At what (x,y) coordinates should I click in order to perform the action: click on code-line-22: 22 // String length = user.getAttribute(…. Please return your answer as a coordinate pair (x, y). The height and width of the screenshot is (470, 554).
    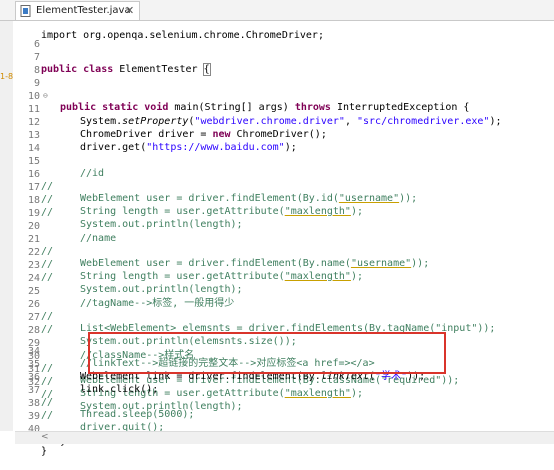
    Looking at the image, I should click on (188, 258).